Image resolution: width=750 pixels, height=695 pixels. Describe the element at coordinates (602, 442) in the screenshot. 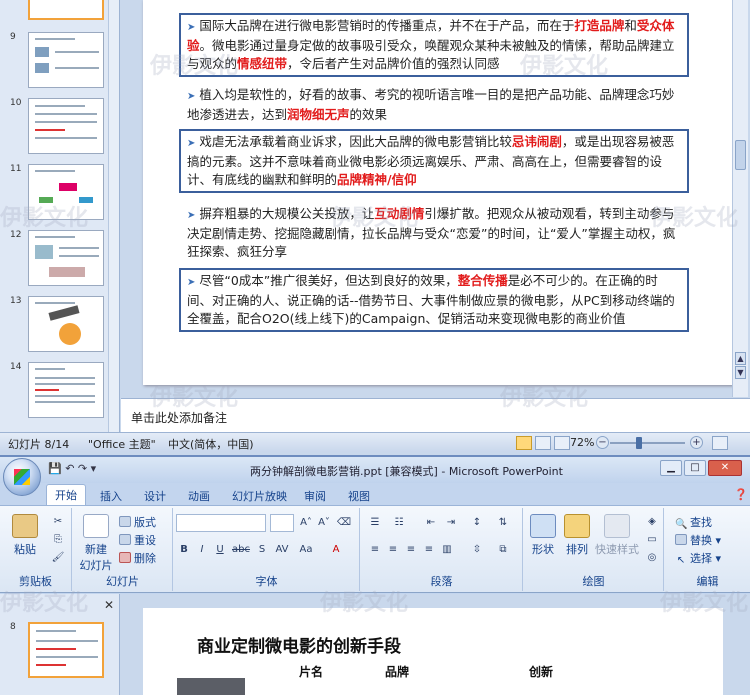

I see `zoom-out-button: −` at that location.